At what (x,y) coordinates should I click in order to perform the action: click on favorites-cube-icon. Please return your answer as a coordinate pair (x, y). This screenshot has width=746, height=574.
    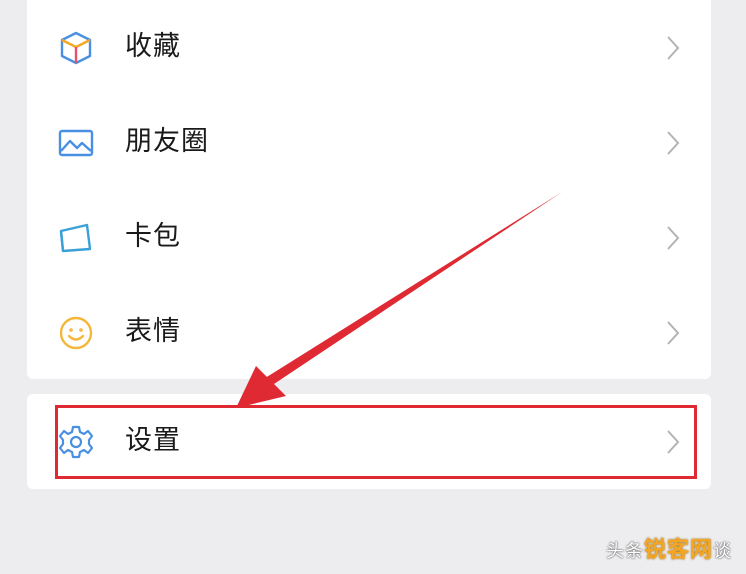
    Looking at the image, I should click on (76, 48).